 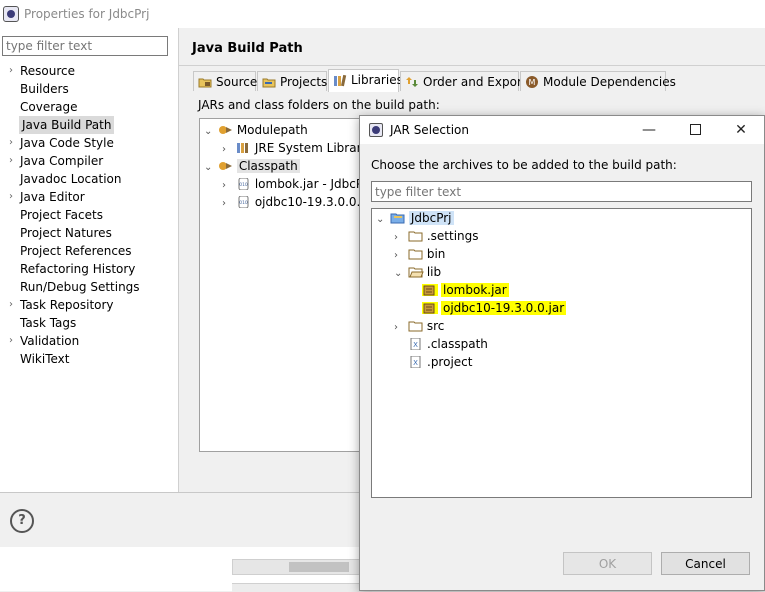 I want to click on tree-node-settings: › .settings, so click(x=436, y=236).